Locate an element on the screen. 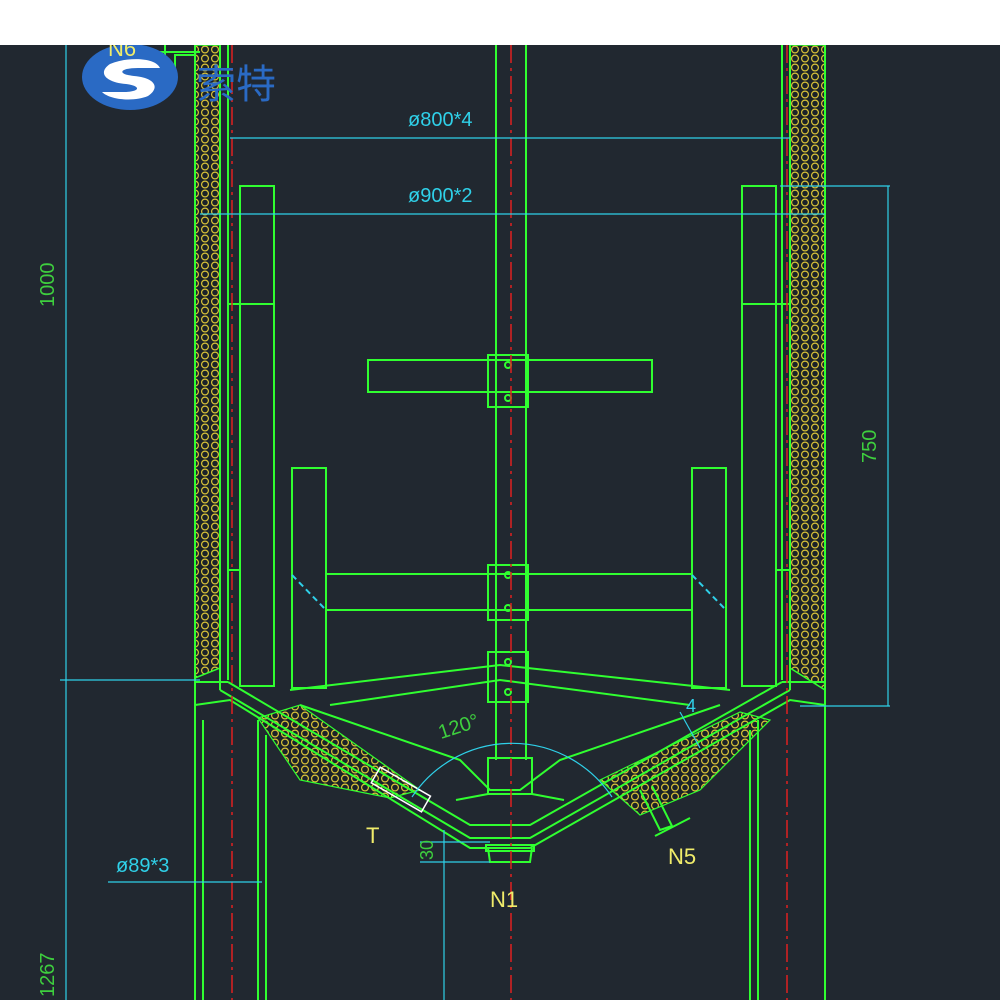 Image resolution: width=1000 pixels, height=1000 pixels. dimension-label-1267: 1267 is located at coordinates (48, 975).